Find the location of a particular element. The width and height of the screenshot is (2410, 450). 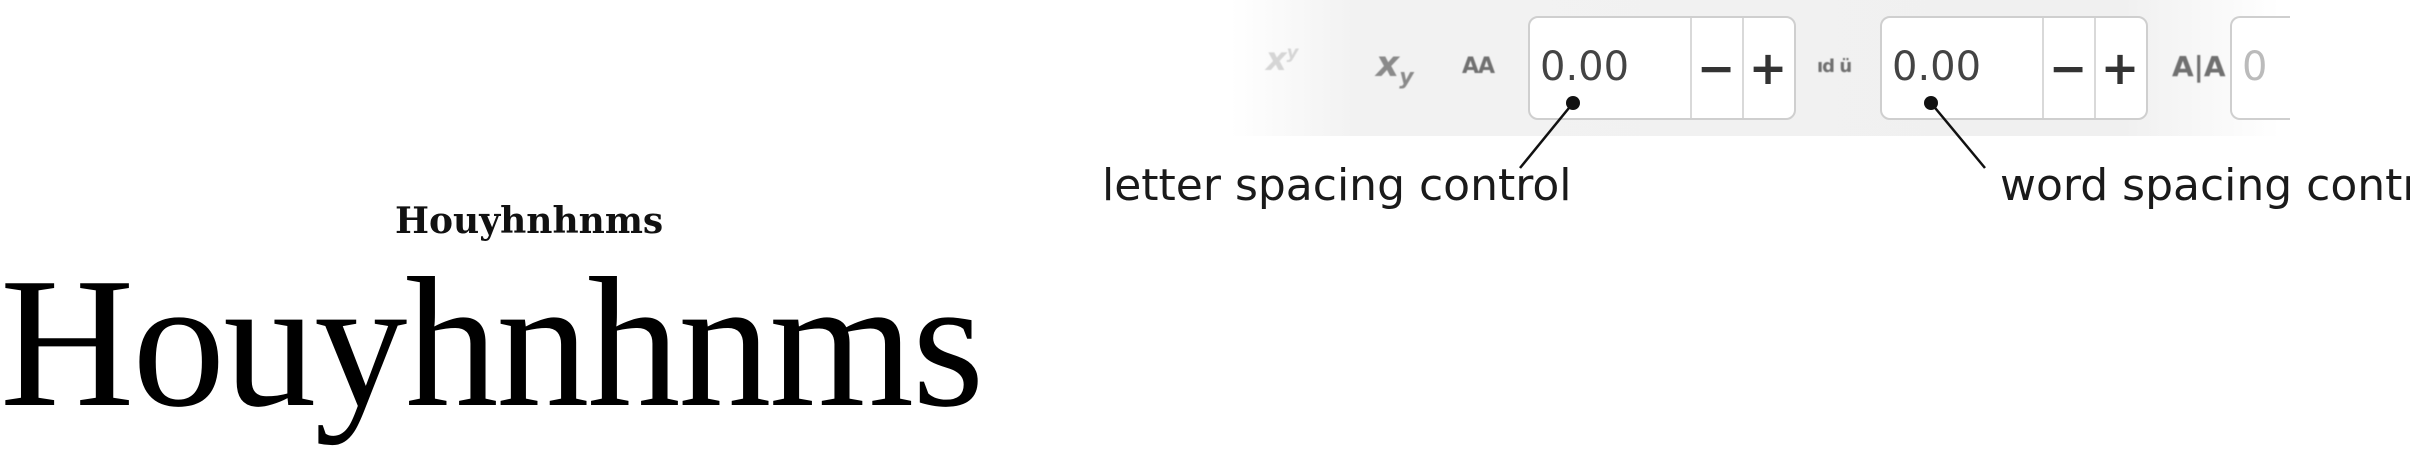

letter-spacing-leader is located at coordinates (1546, 135).